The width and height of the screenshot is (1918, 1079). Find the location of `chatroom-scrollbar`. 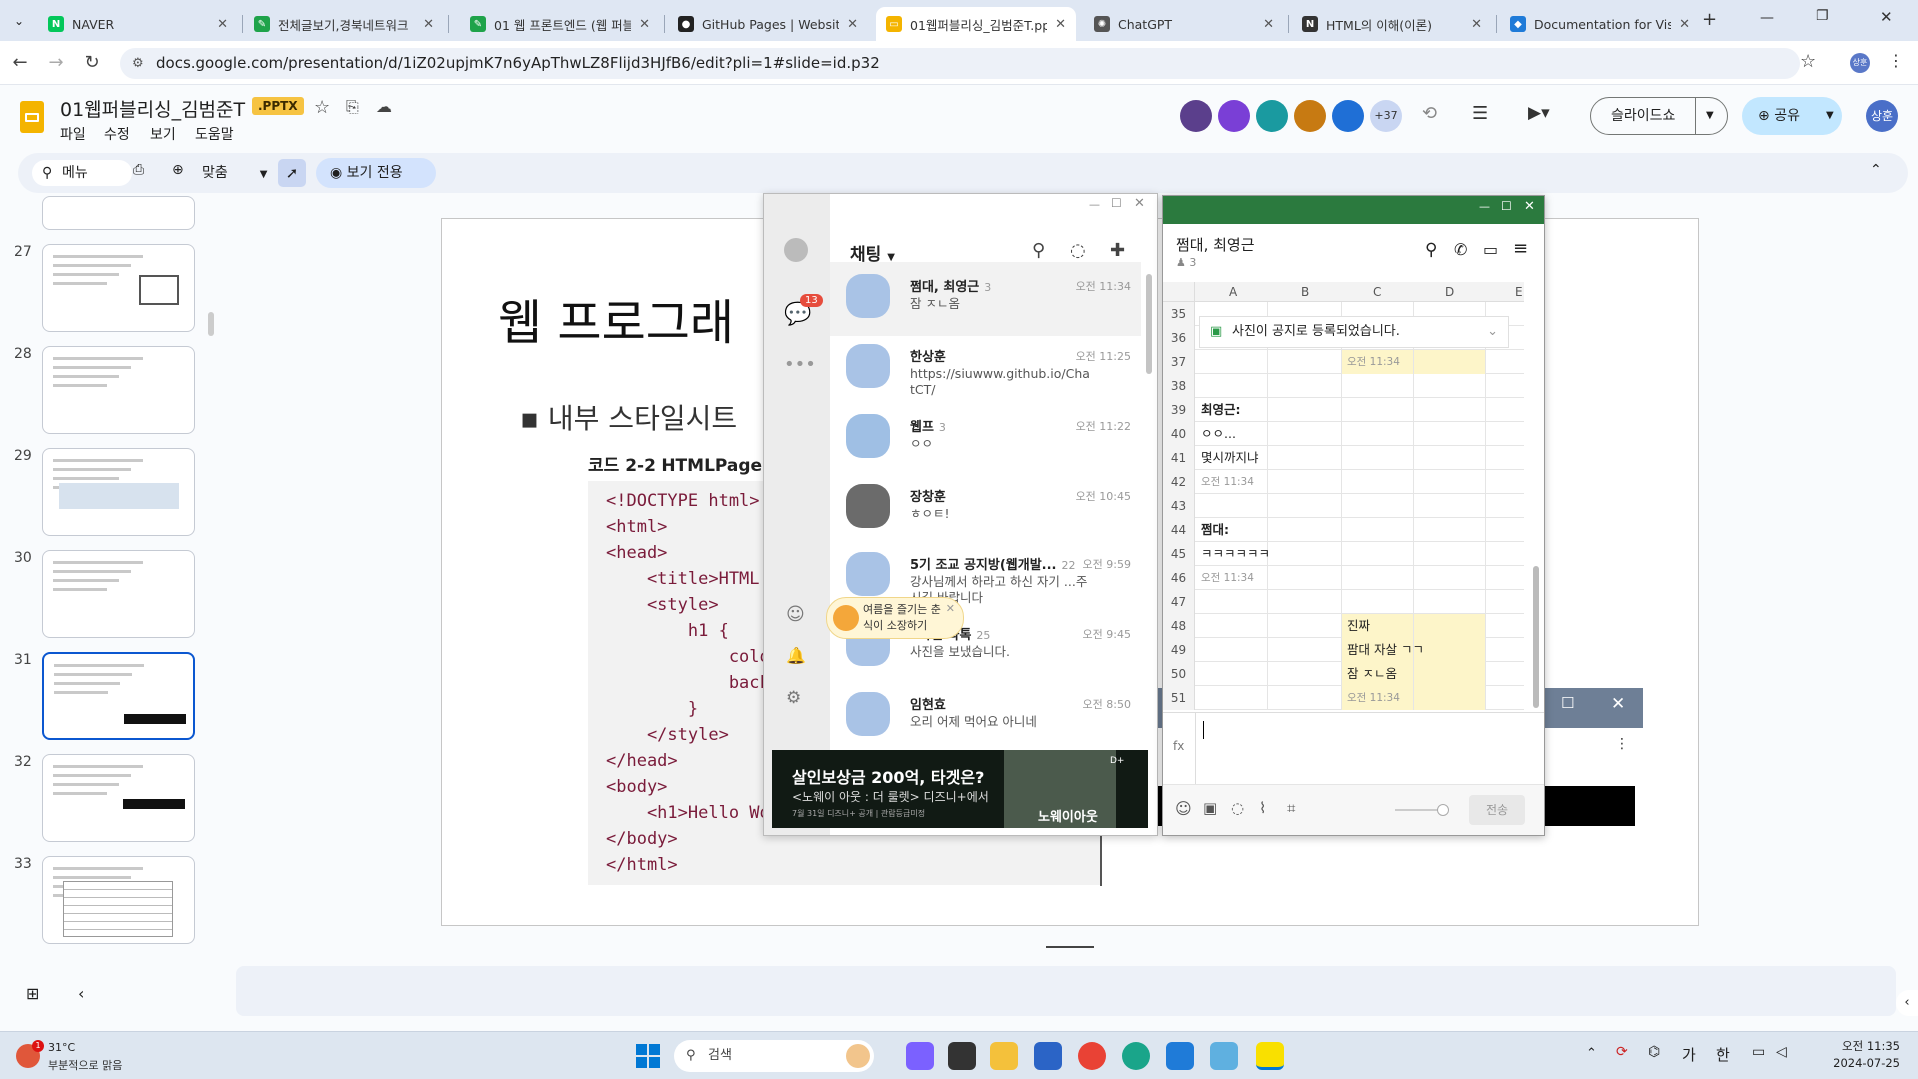

chatroom-scrollbar is located at coordinates (1536, 637).